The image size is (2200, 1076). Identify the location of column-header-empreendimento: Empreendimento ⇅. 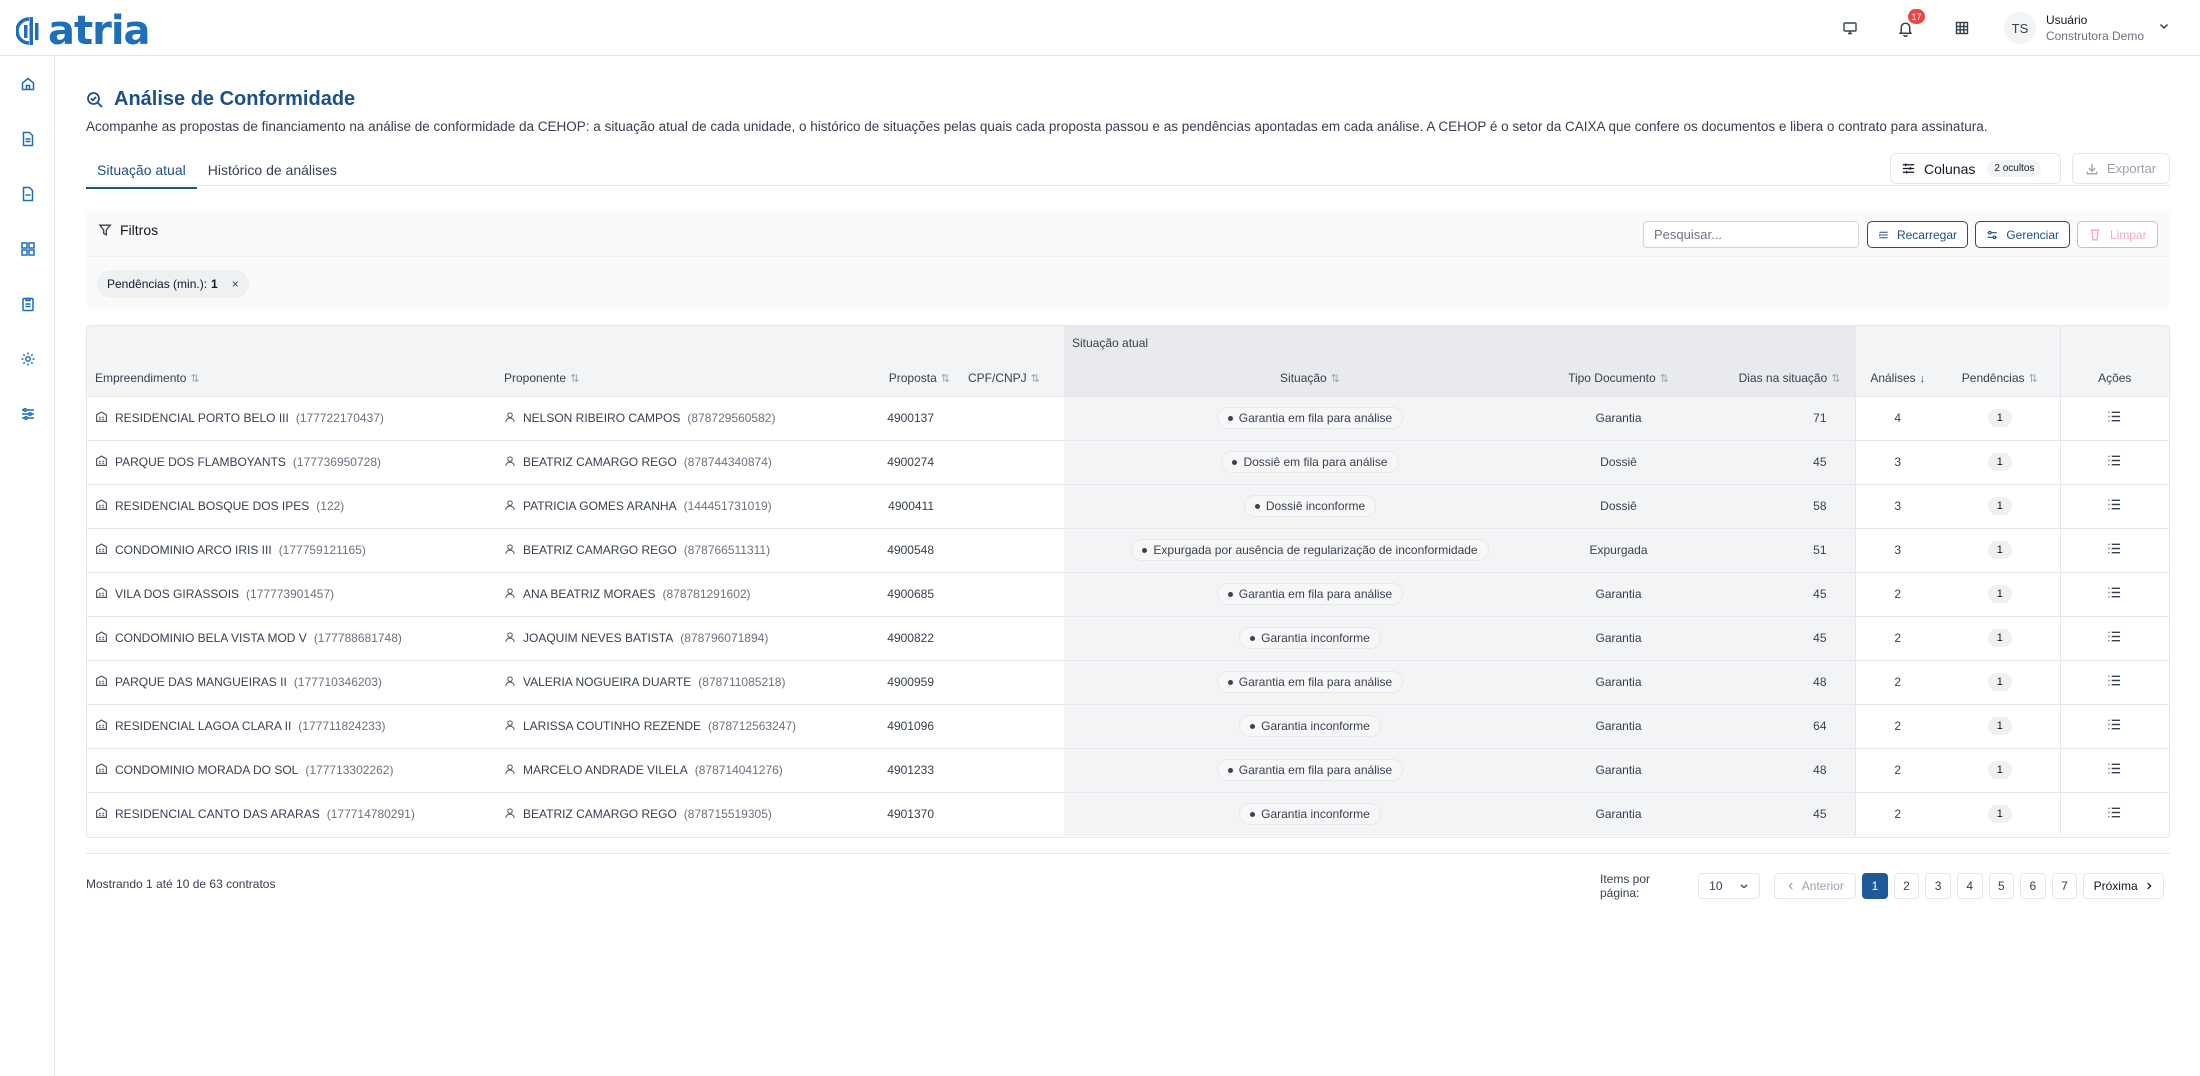
(287, 378).